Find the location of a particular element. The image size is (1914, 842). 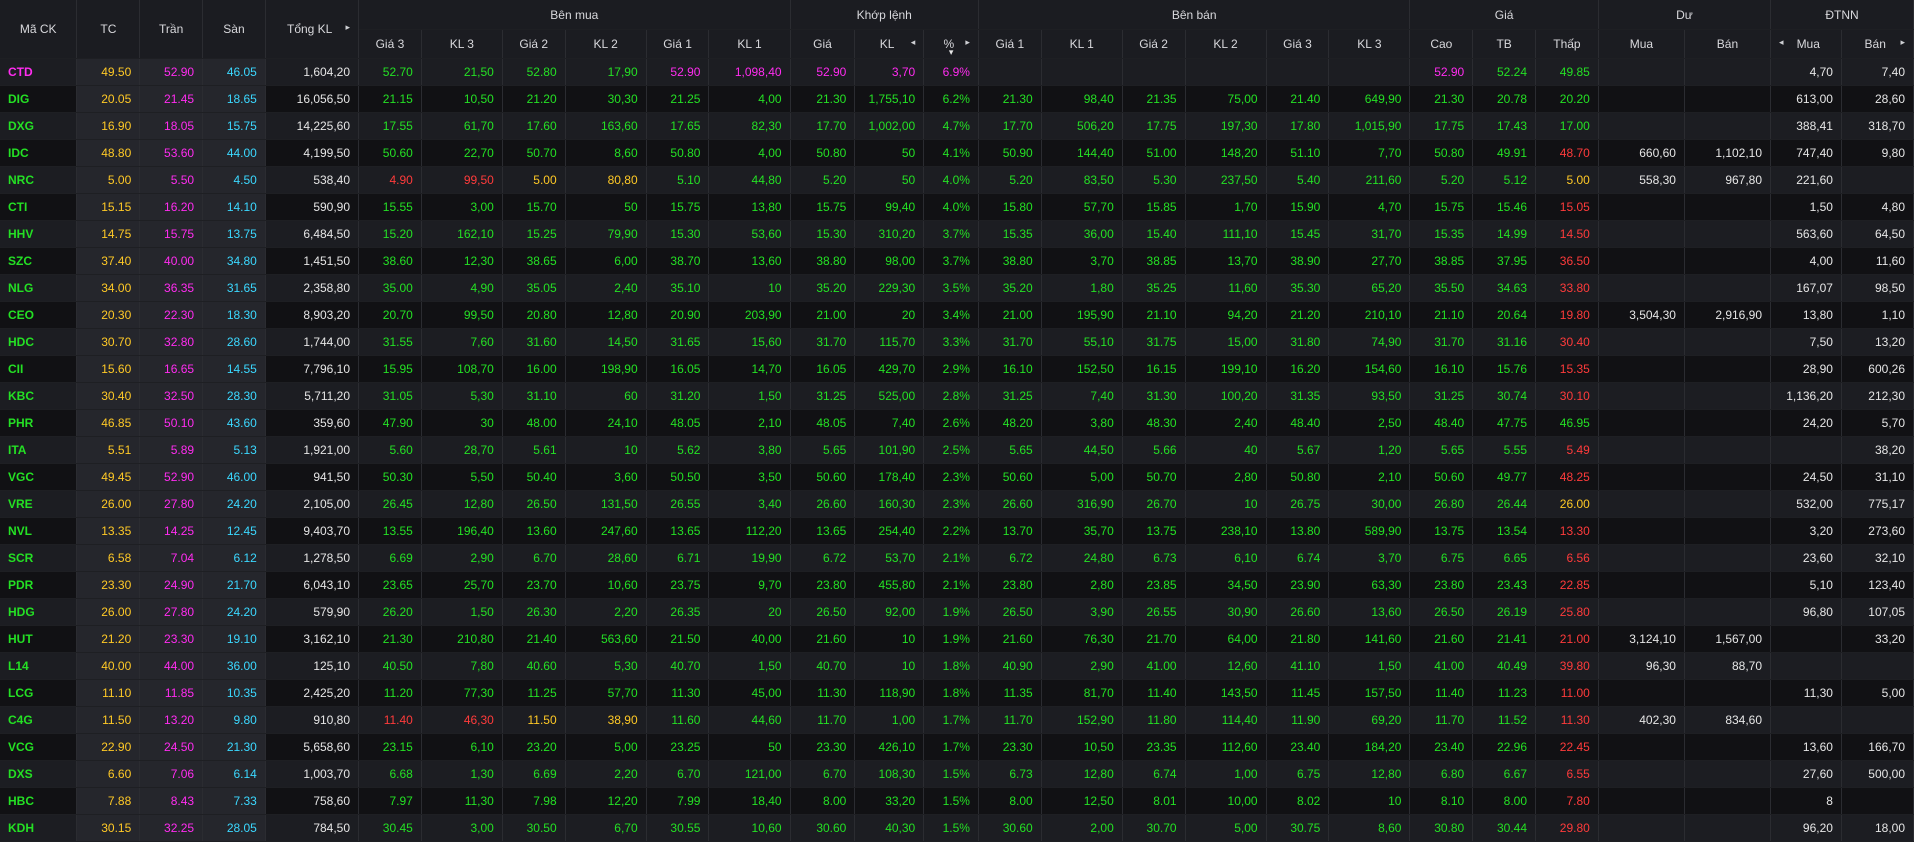

cell-symbol: VCG is located at coordinates (39, 747).